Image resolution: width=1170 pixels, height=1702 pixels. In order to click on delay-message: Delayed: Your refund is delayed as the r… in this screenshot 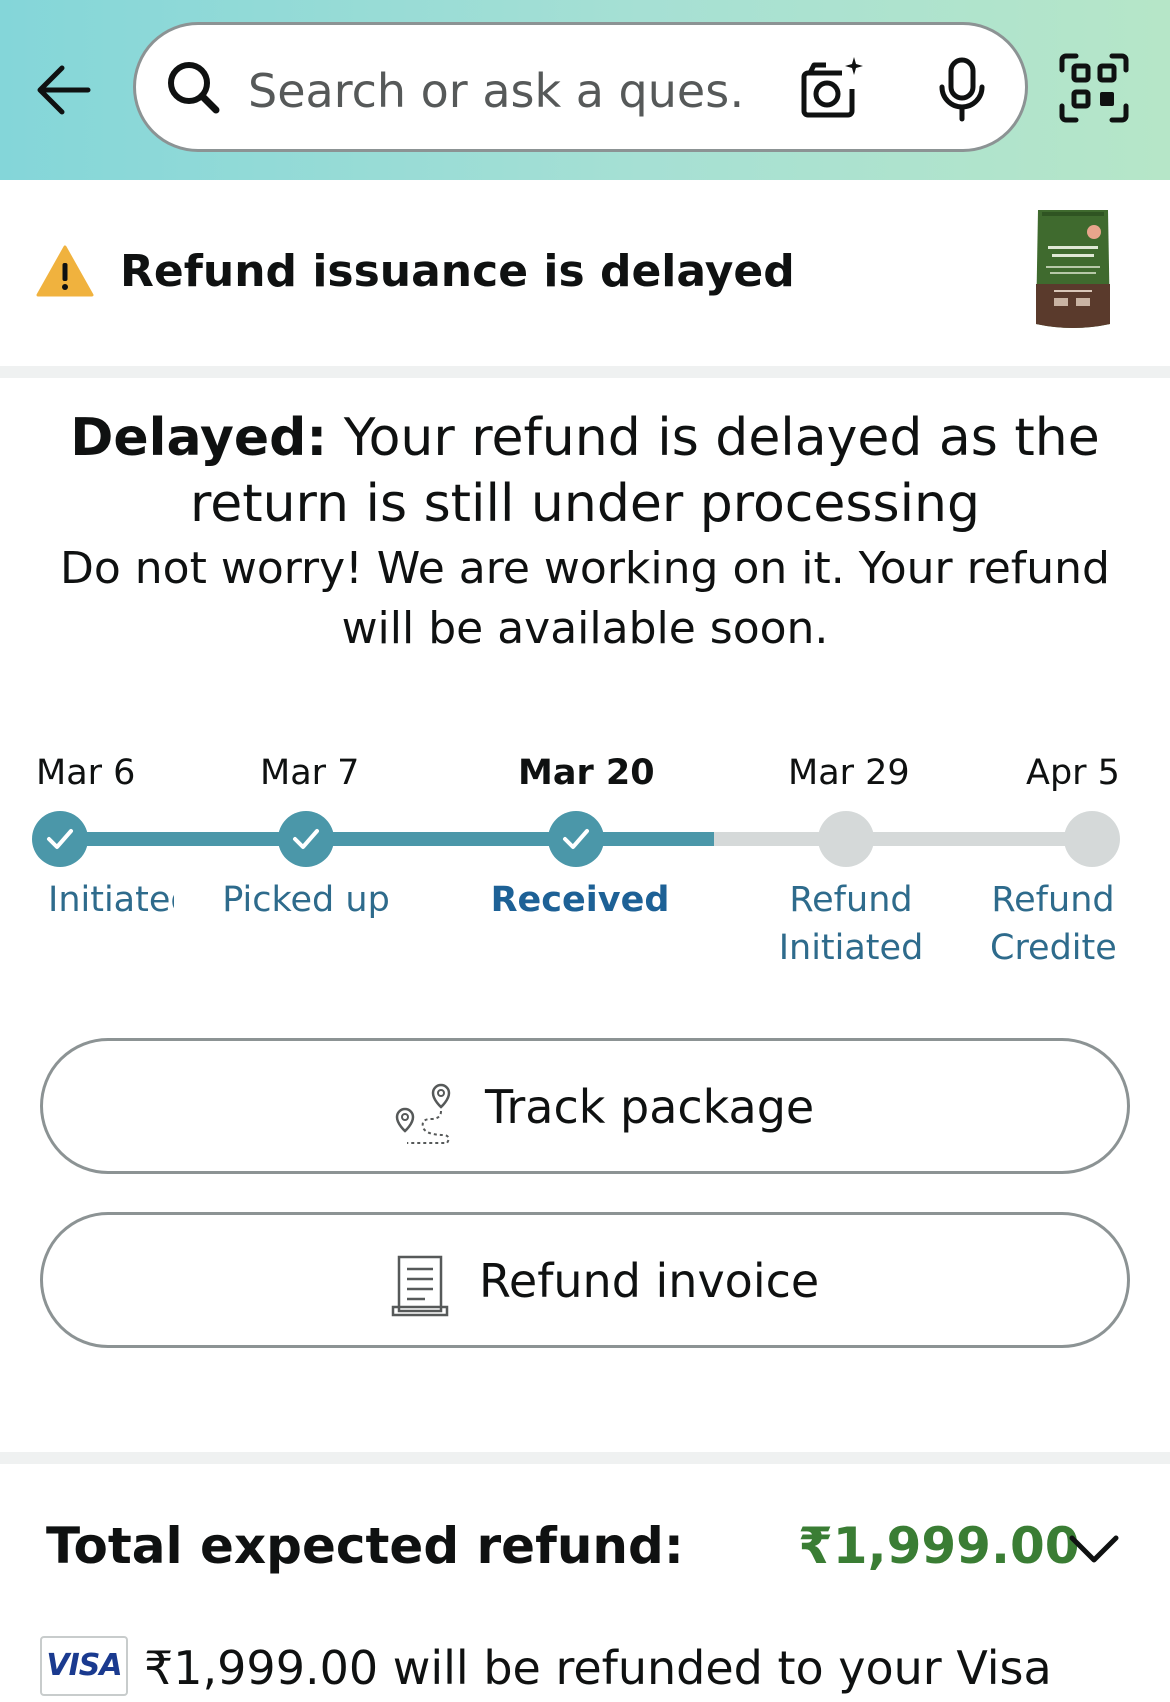, I will do `click(585, 532)`.